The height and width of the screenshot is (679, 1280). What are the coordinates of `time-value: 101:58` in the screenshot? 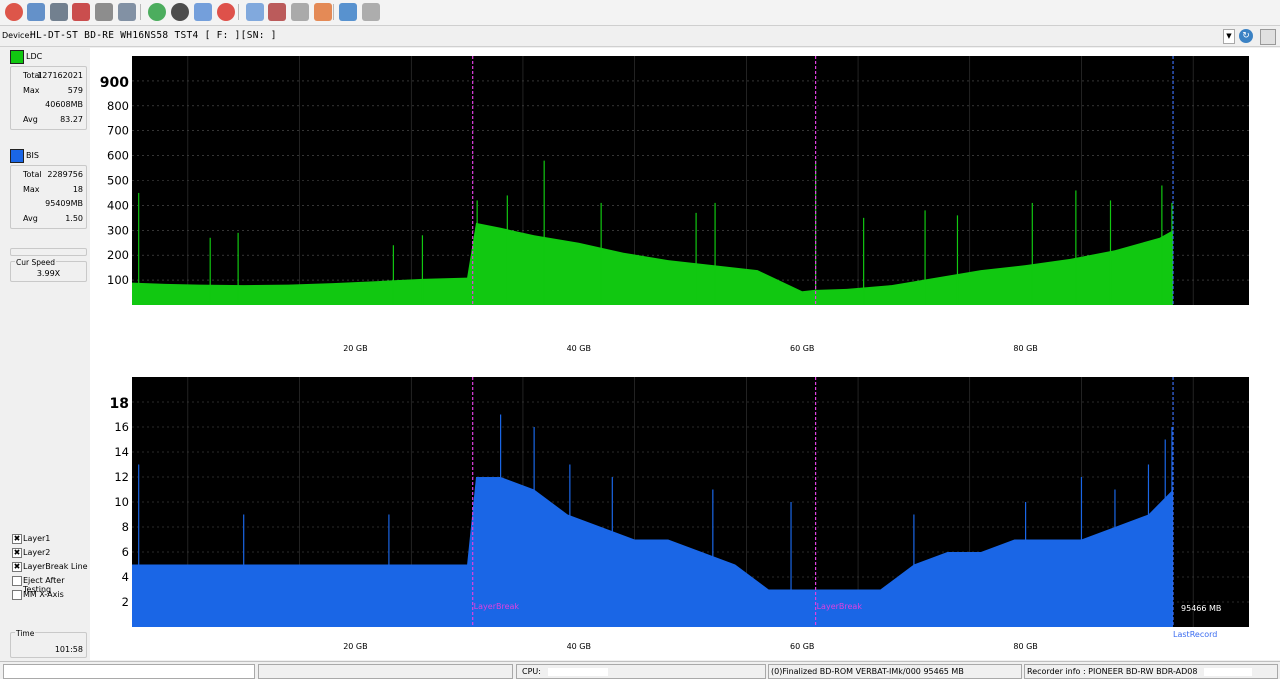 It's located at (68, 649).